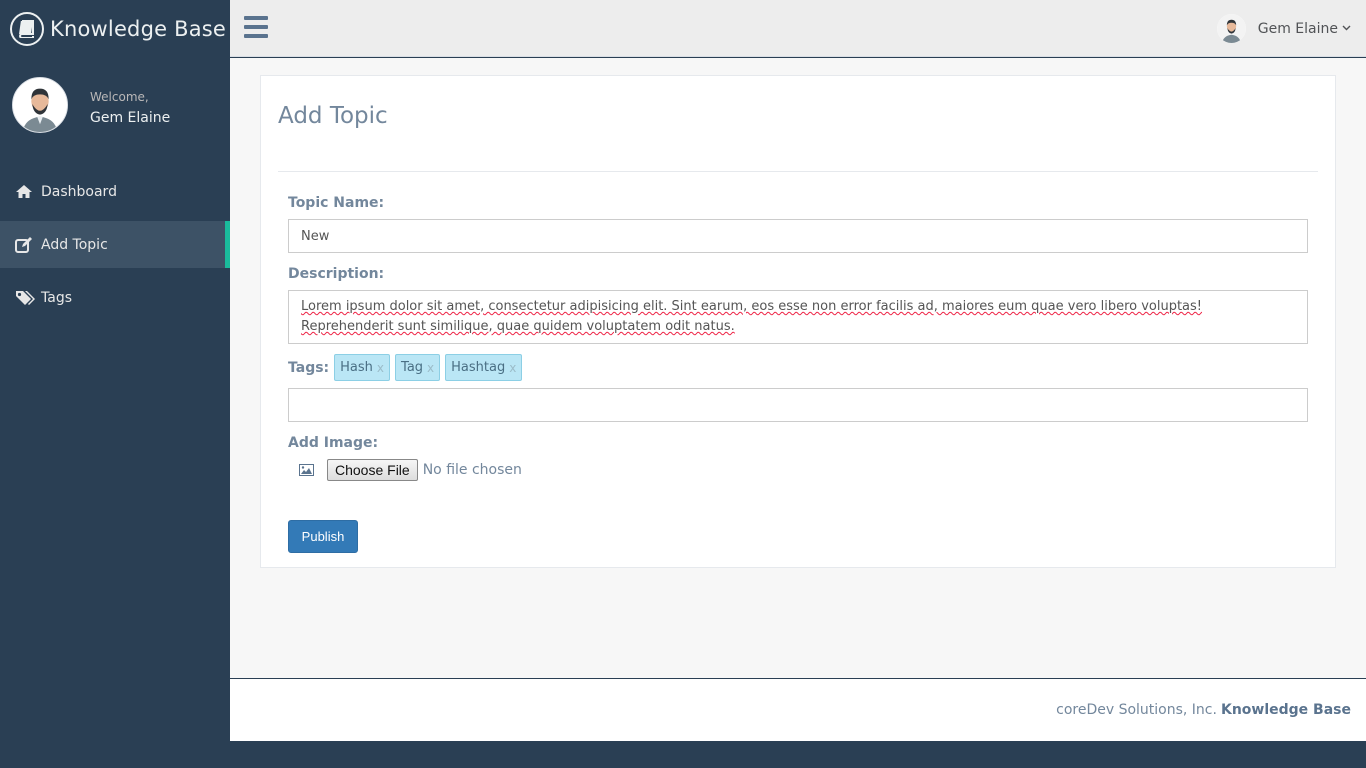 This screenshot has width=1366, height=768. I want to click on tags-label: Tags:, so click(309, 367).